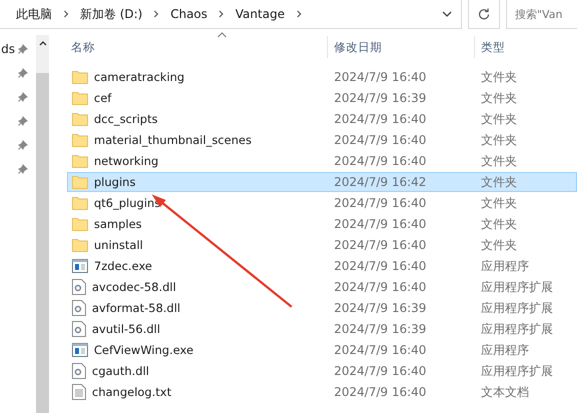 This screenshot has height=413, width=577. What do you see at coordinates (132, 392) in the screenshot?
I see `file-name: changelog.txt` at bounding box center [132, 392].